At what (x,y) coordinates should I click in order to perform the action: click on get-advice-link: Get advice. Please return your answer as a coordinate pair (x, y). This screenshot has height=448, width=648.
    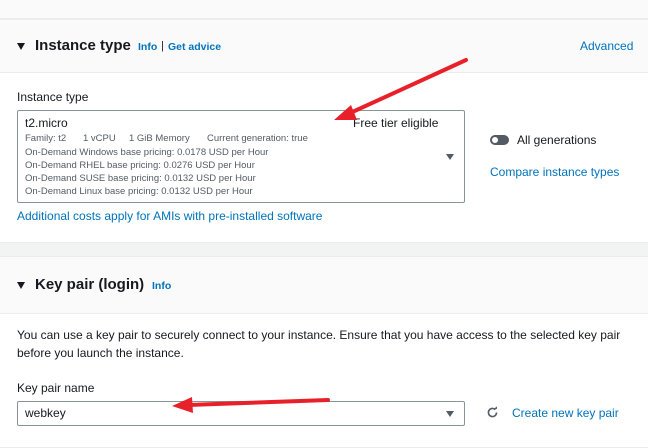
    Looking at the image, I should click on (194, 47).